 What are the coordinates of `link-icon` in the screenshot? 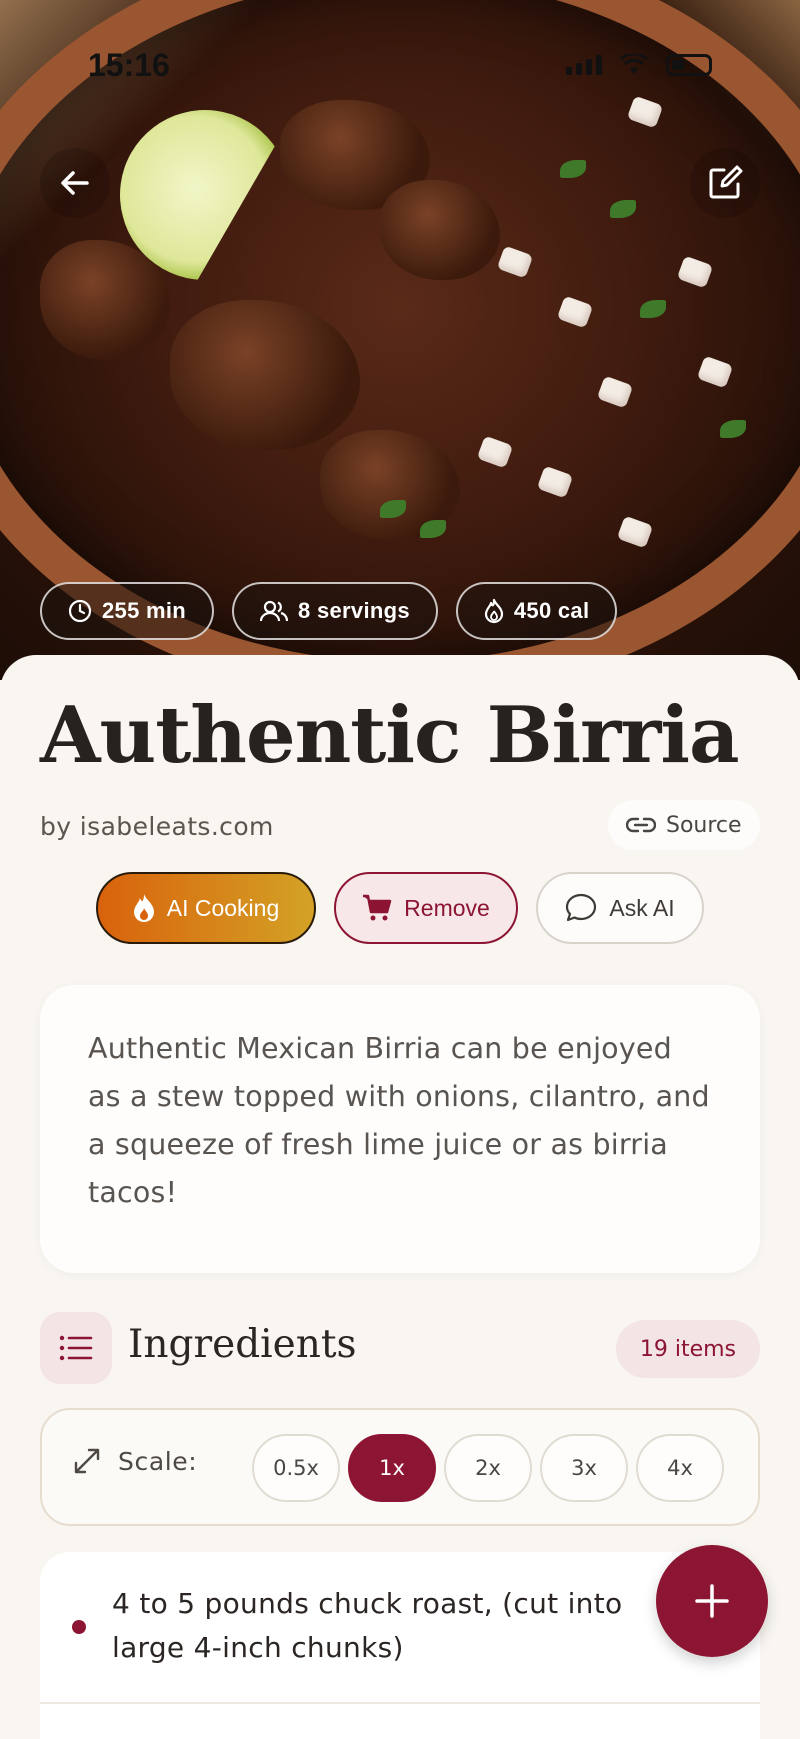 It's located at (641, 825).